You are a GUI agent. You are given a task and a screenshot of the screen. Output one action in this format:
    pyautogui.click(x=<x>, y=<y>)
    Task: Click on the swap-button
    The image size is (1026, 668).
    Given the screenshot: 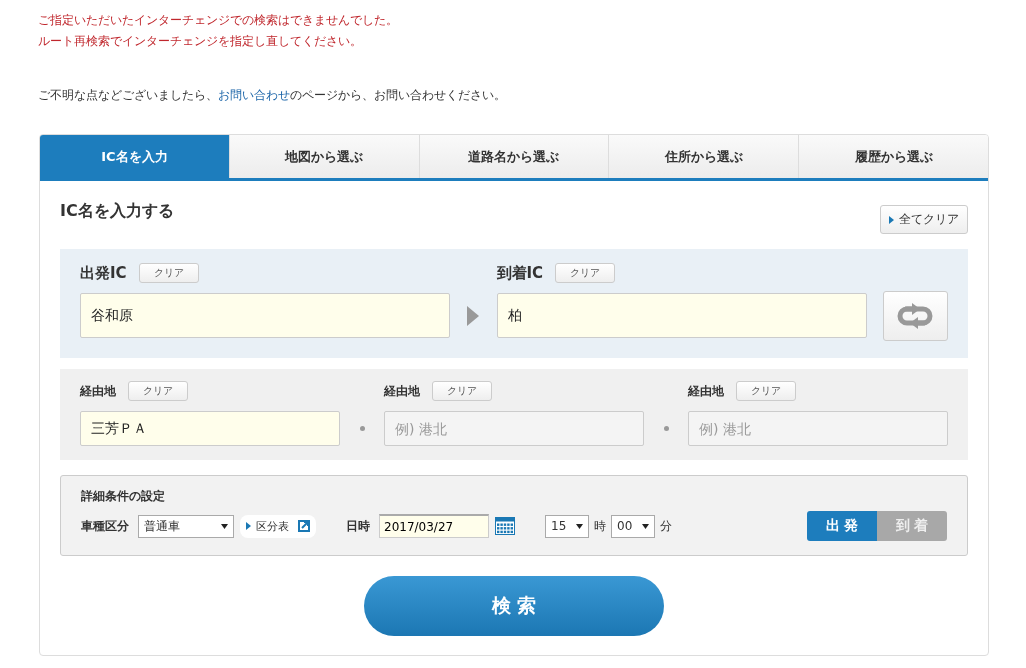 What is the action you would take?
    pyautogui.click(x=915, y=316)
    